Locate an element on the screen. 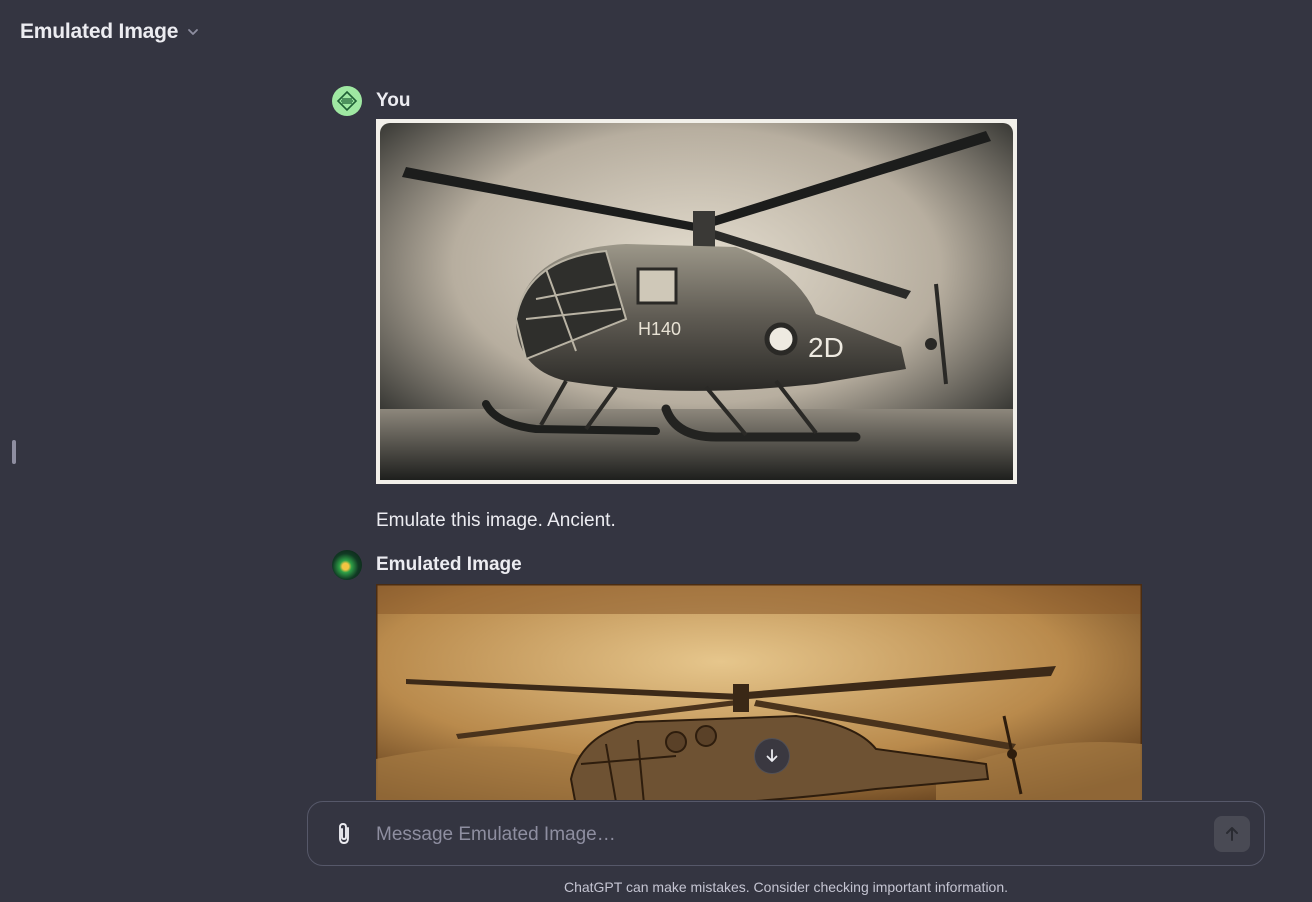 The height and width of the screenshot is (902, 1312). message-input is located at coordinates (786, 835).